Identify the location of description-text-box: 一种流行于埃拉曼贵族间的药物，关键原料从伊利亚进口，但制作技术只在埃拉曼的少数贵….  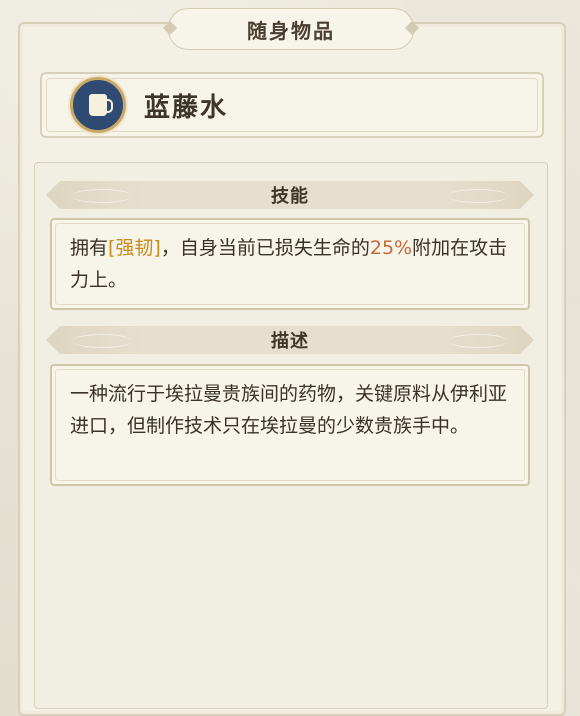
(290, 425).